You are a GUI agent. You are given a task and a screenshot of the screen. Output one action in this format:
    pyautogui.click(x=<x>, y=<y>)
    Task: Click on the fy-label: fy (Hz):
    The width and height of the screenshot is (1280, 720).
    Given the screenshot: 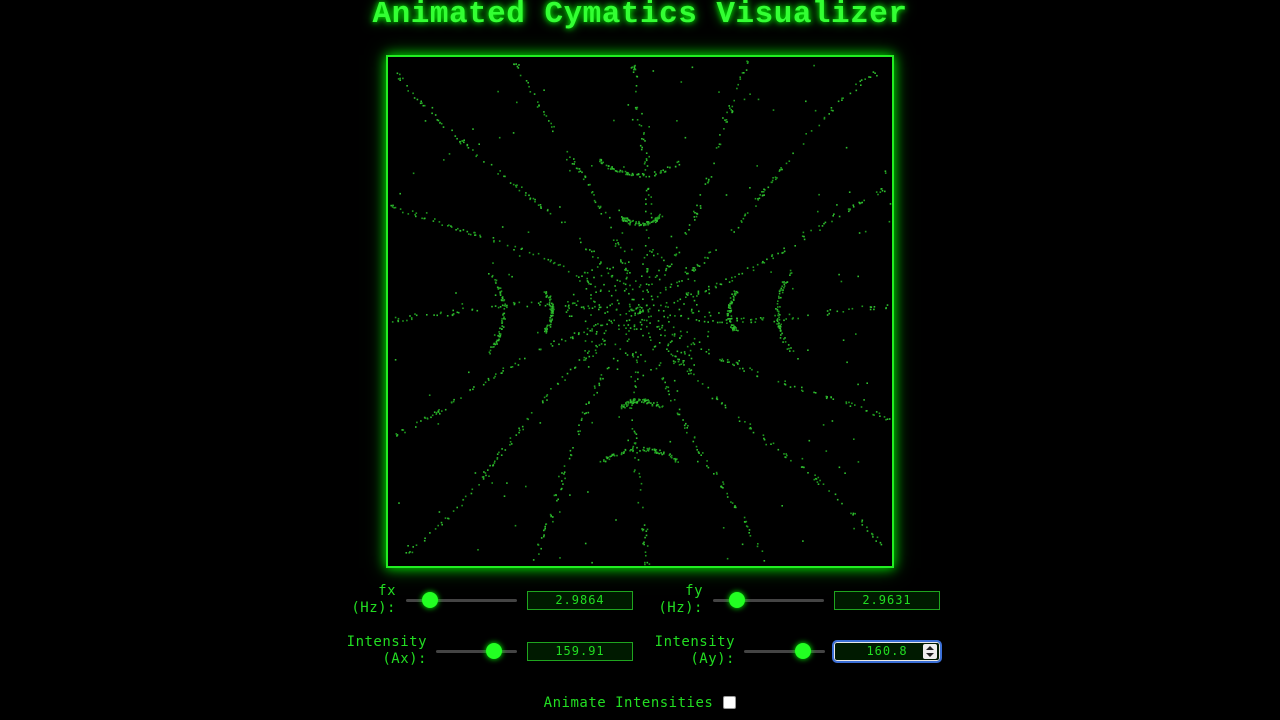 What is the action you would take?
    pyautogui.click(x=670, y=600)
    